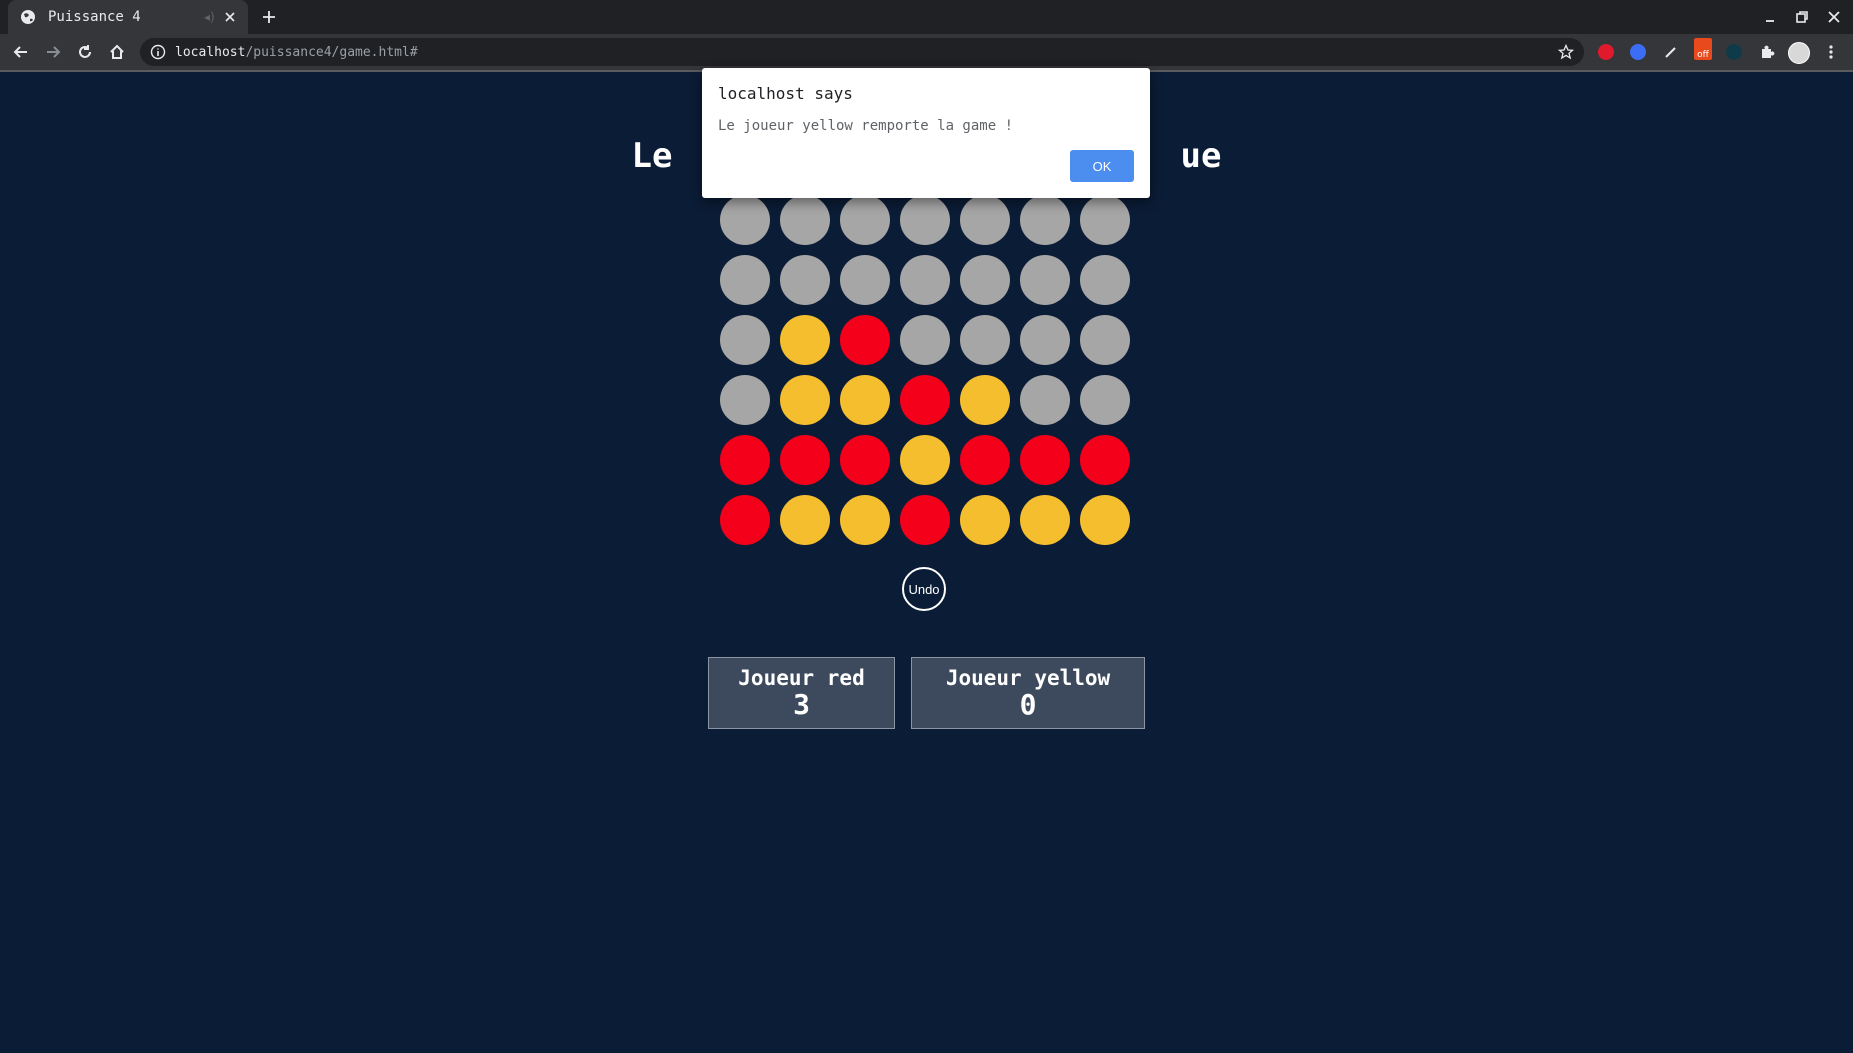  Describe the element at coordinates (1606, 52) in the screenshot. I see `extension-red-icon` at that location.